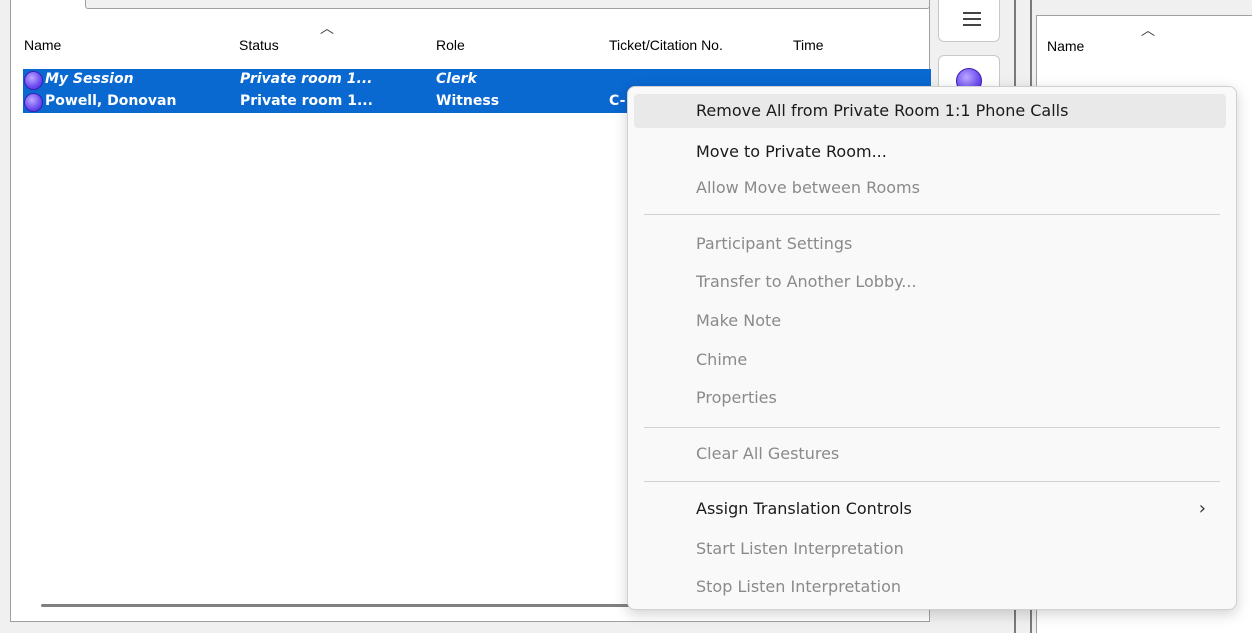 The width and height of the screenshot is (1252, 633). I want to click on menu-button, so click(969, 21).